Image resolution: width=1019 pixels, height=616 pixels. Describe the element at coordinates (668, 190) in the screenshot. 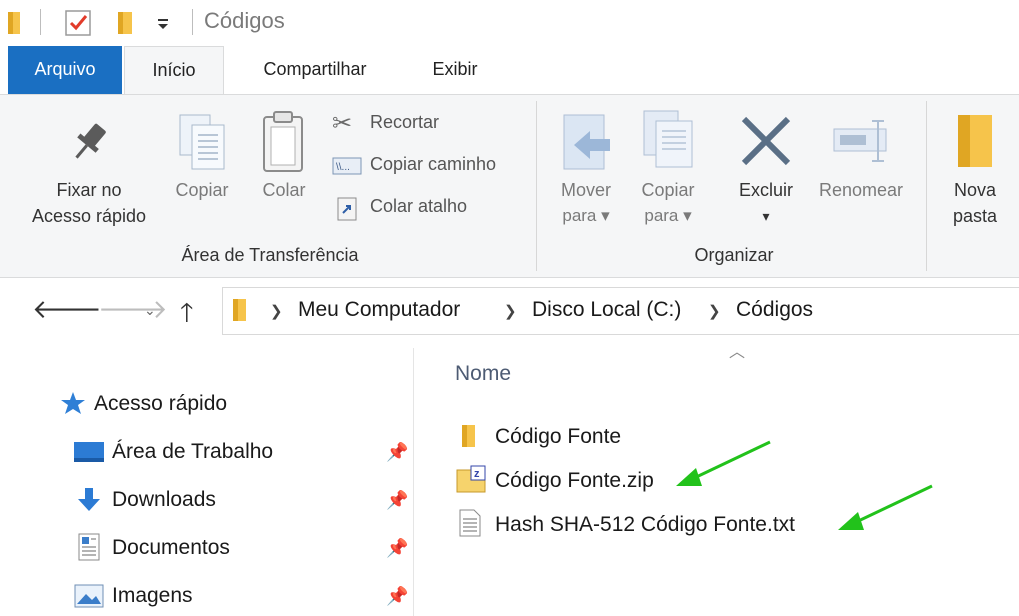

I see `copy-to-label-1: Copiar` at that location.